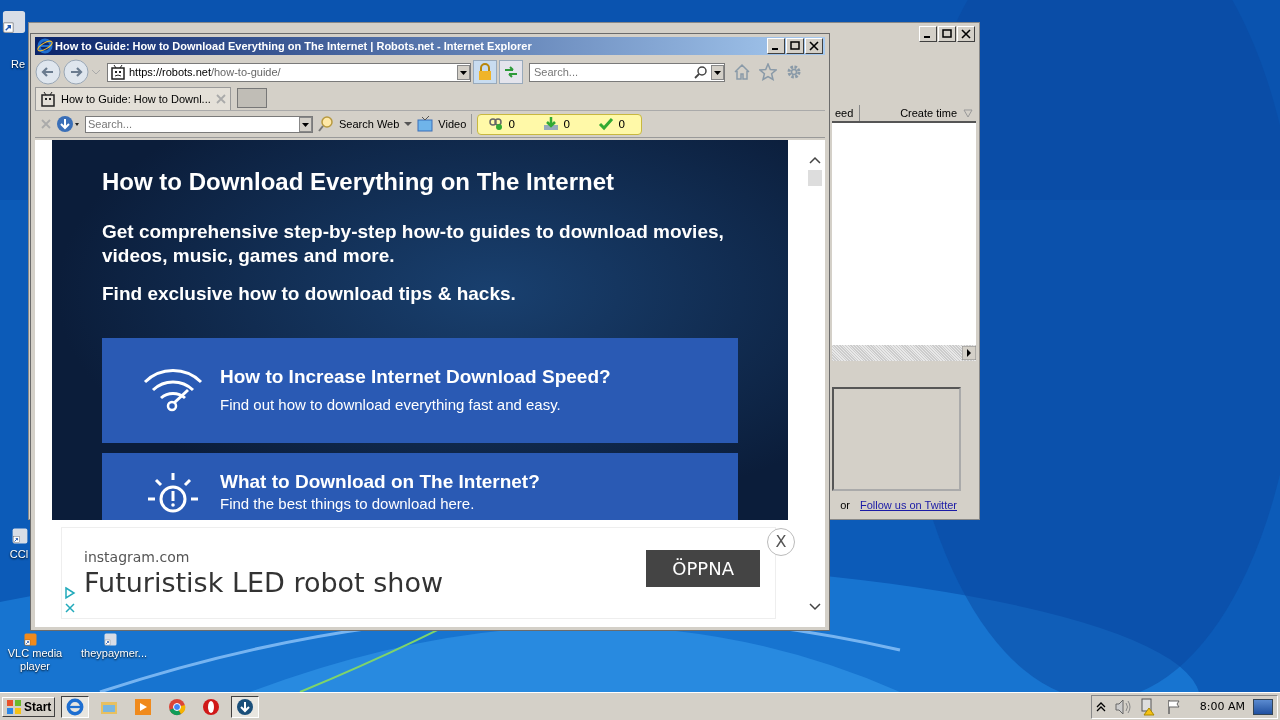 This screenshot has width=1280, height=720. I want to click on tv-icon, so click(425, 124).